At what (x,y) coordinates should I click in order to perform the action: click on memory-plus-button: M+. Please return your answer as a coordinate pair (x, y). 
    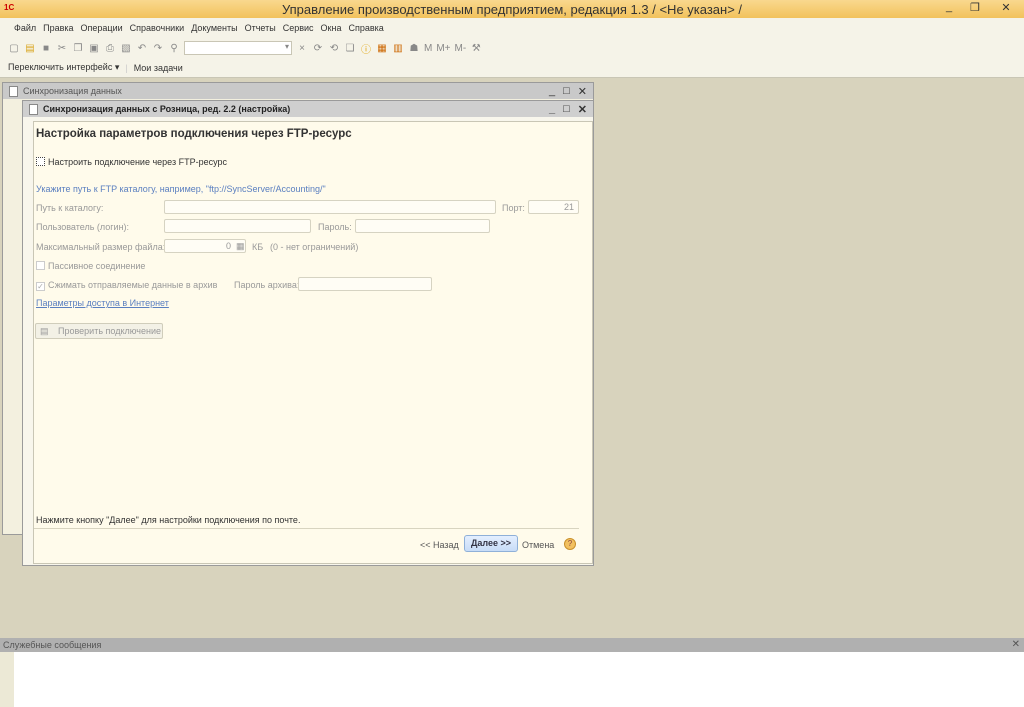
    Looking at the image, I should click on (443, 48).